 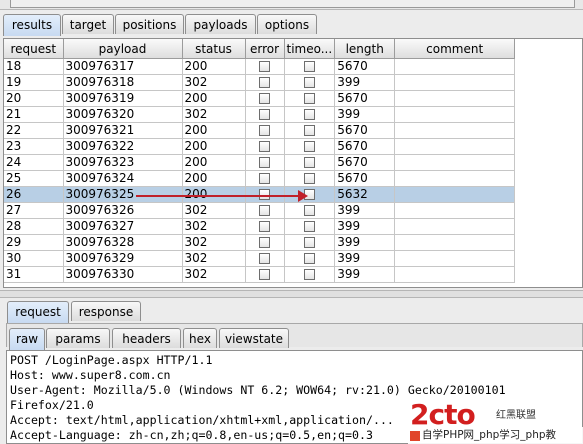 What do you see at coordinates (123, 258) in the screenshot?
I see `cell-payload: 300976329` at bounding box center [123, 258].